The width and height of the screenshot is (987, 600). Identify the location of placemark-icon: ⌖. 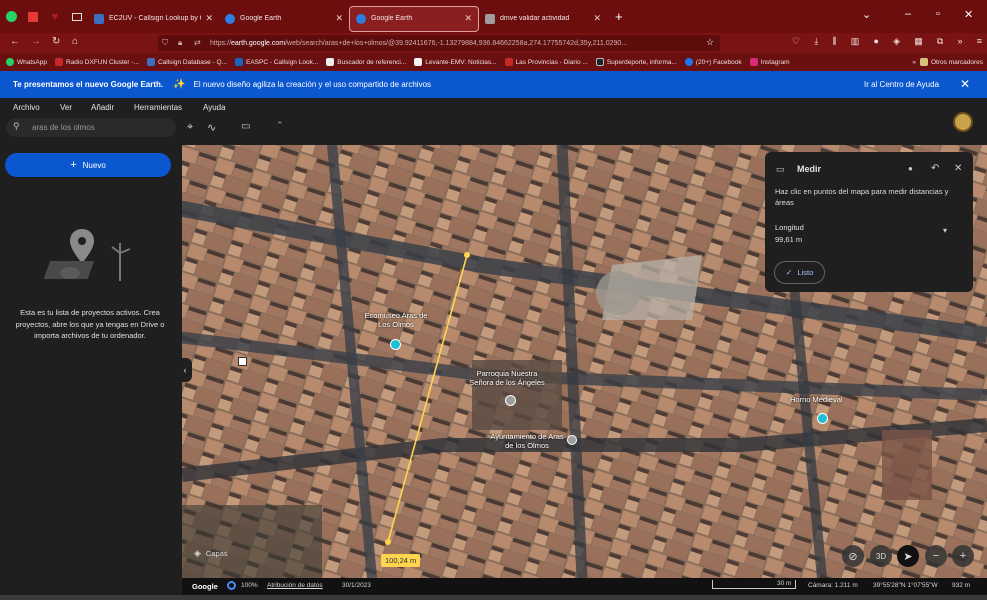
(190, 127).